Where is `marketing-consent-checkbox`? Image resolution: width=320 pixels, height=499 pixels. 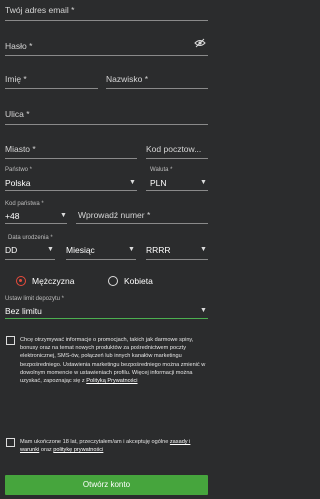
marketing-consent-checkbox is located at coordinates (10, 340).